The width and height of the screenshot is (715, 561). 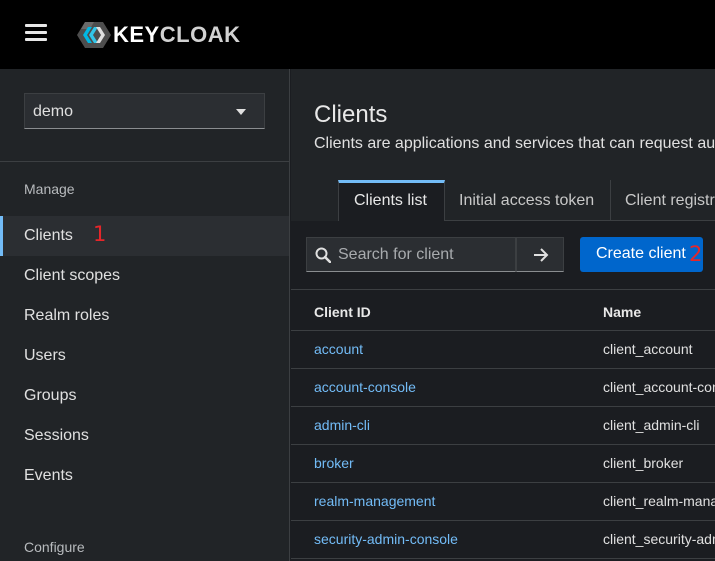 I want to click on client-id-link: realm-management, so click(x=374, y=501).